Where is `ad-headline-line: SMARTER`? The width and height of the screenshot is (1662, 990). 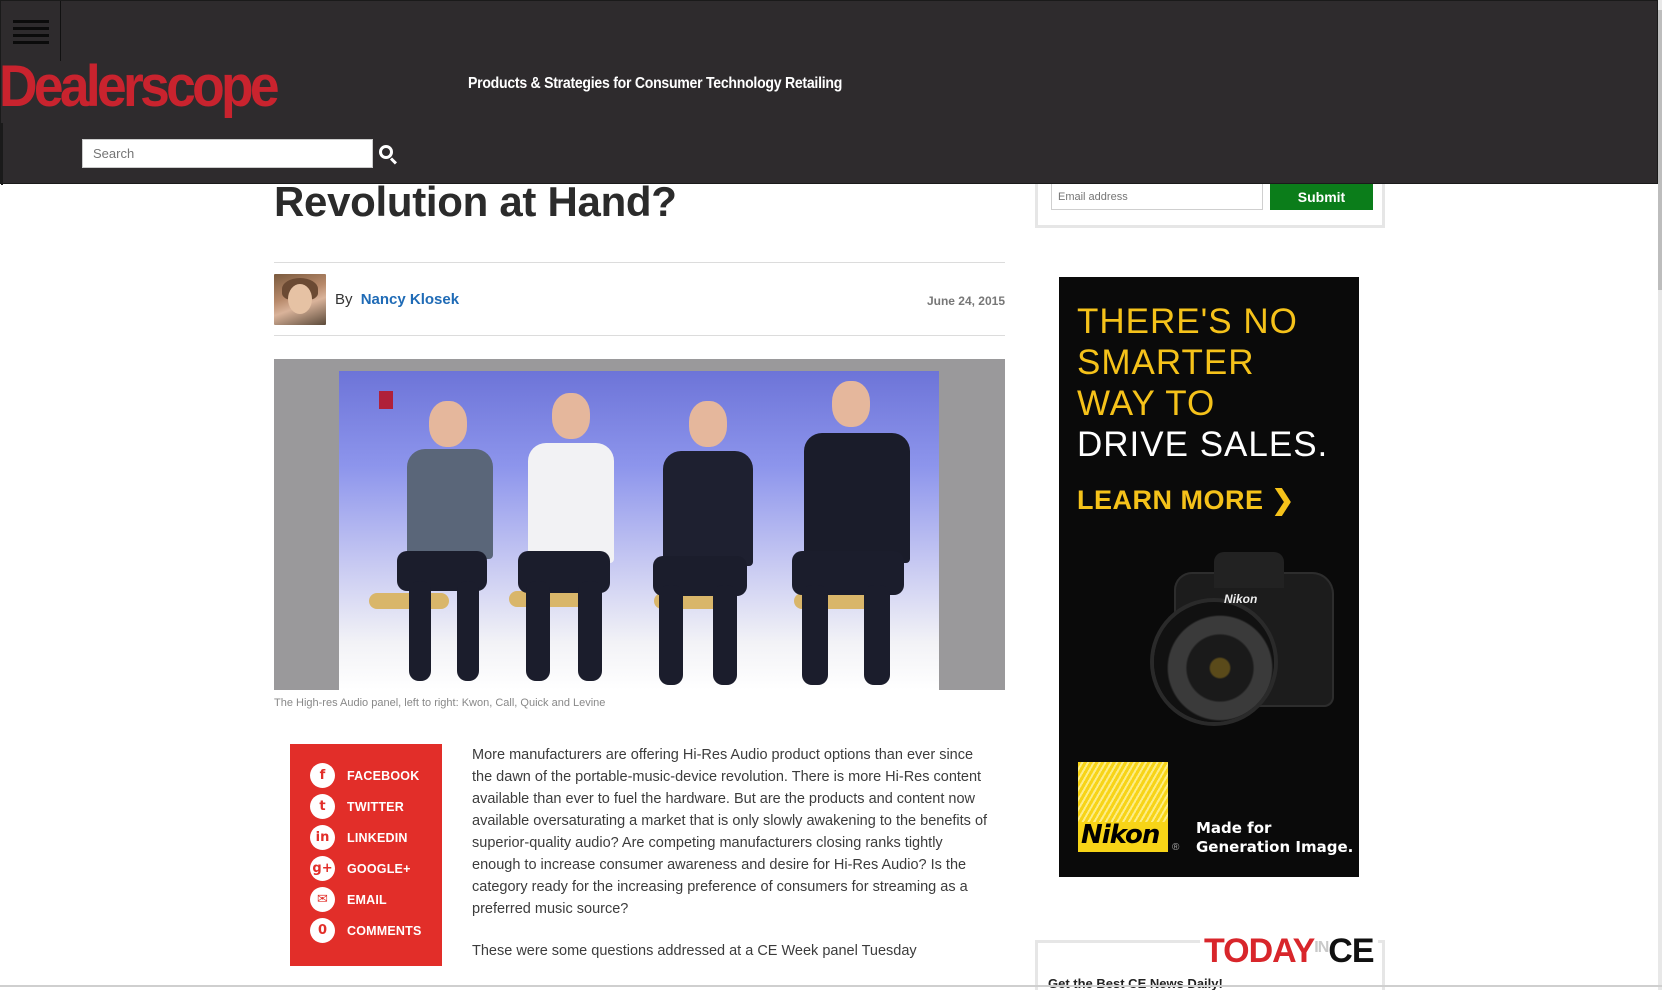
ad-headline-line: SMARTER is located at coordinates (1166, 362).